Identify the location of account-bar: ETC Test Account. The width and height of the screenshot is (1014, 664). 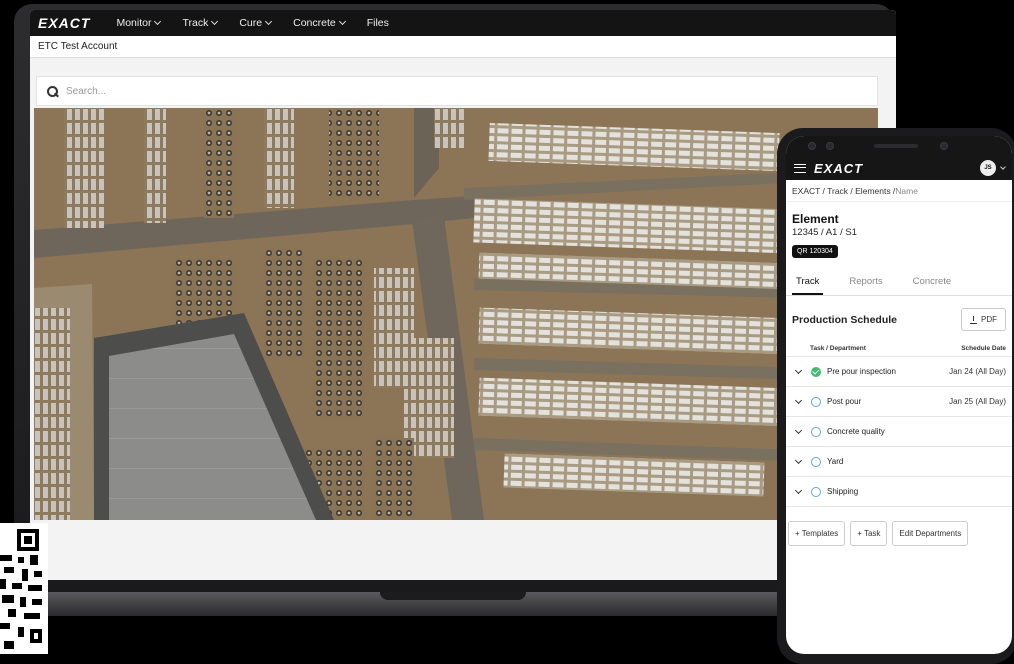
(463, 47).